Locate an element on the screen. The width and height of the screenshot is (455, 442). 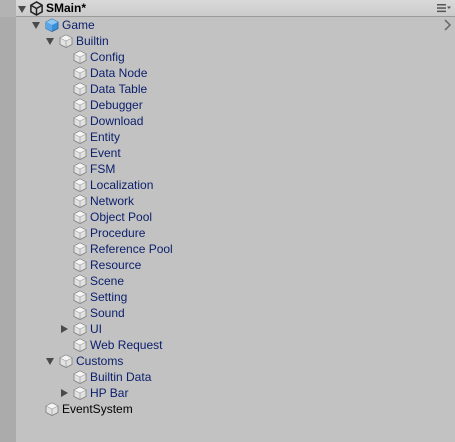
scene-title: SMain* is located at coordinates (66, 8).